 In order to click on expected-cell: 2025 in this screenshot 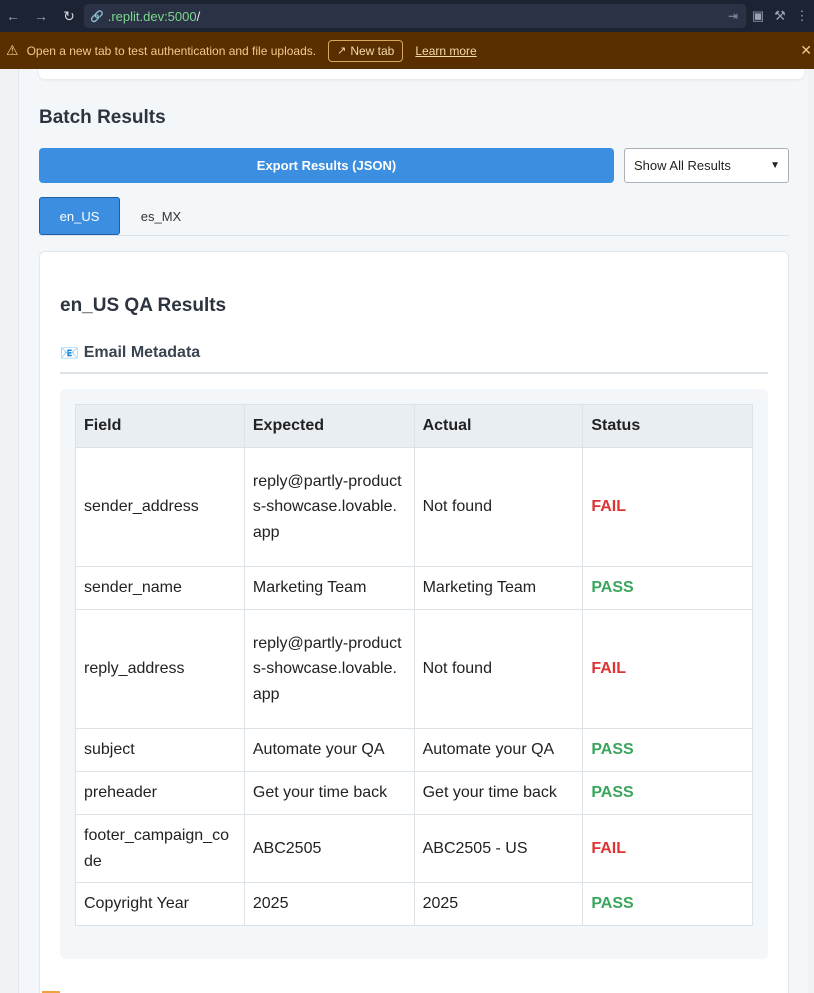, I will do `click(329, 904)`.